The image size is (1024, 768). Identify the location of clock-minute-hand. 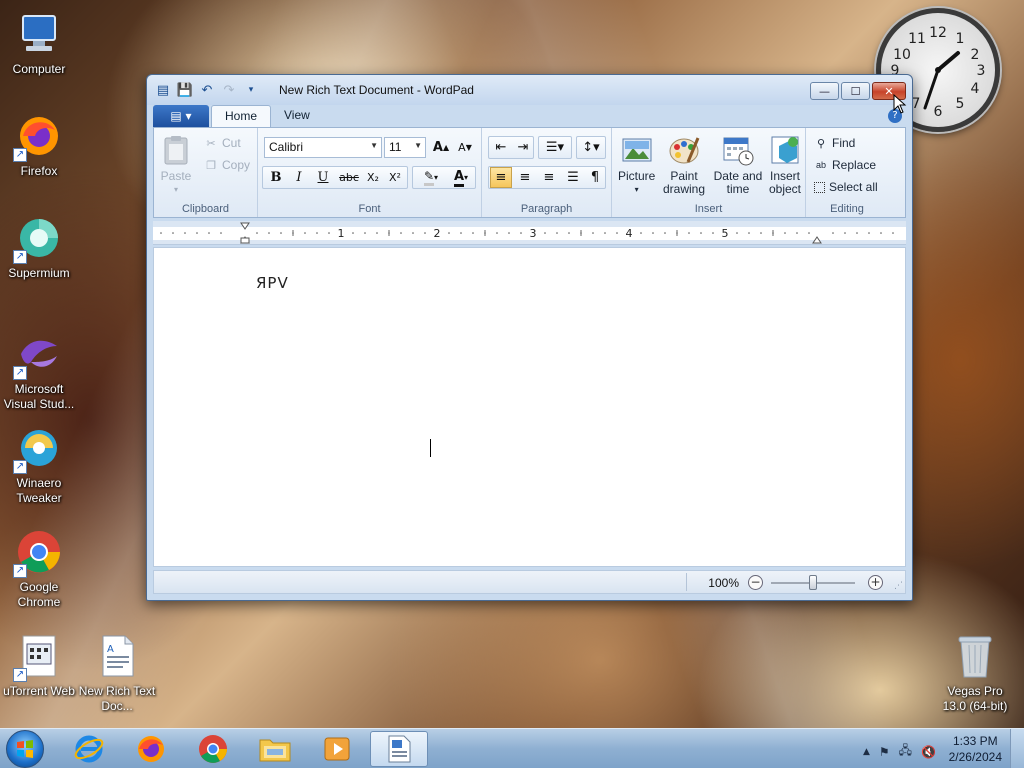
(931, 89).